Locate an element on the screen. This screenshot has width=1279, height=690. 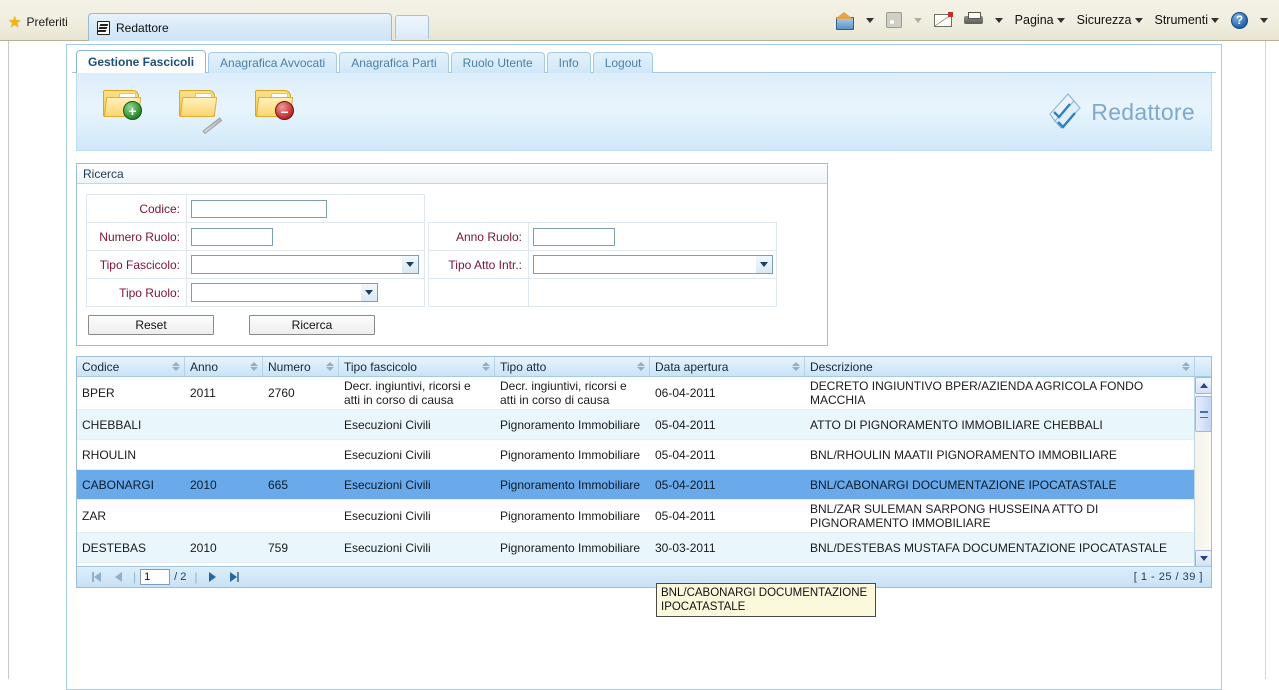
tab-label: Ruolo Utente is located at coordinates (497, 63).